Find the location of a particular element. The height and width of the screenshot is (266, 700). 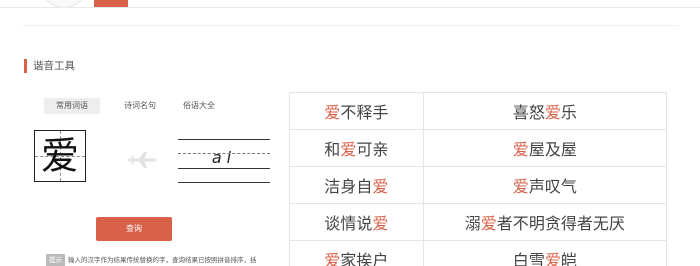

airplane-icon is located at coordinates (142, 160).